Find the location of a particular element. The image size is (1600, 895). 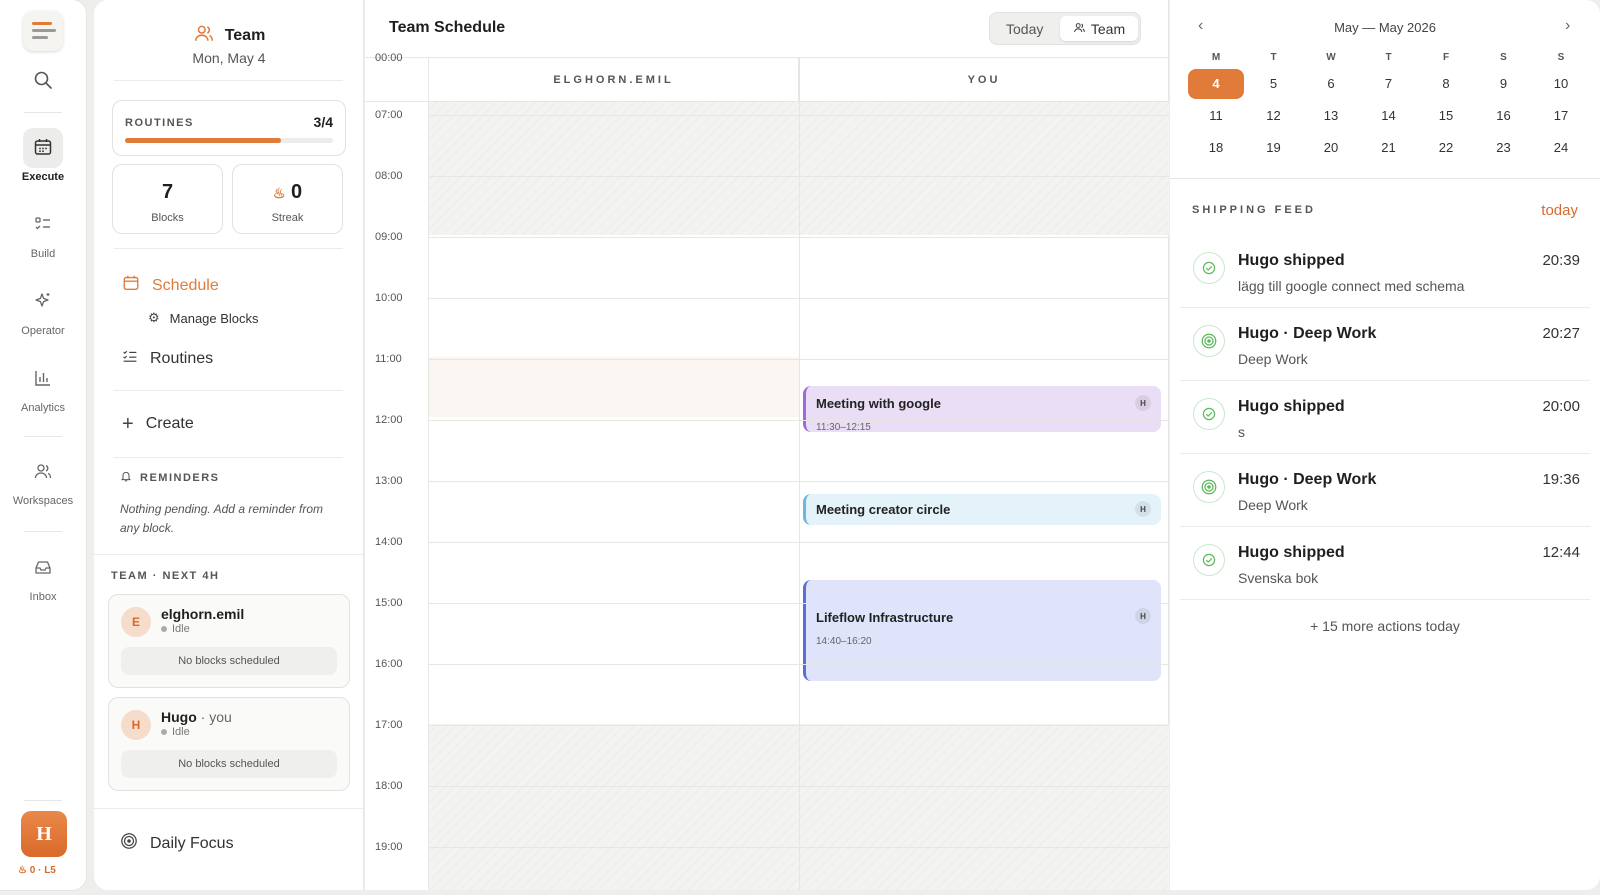

member-status: Idle is located at coordinates (175, 629).